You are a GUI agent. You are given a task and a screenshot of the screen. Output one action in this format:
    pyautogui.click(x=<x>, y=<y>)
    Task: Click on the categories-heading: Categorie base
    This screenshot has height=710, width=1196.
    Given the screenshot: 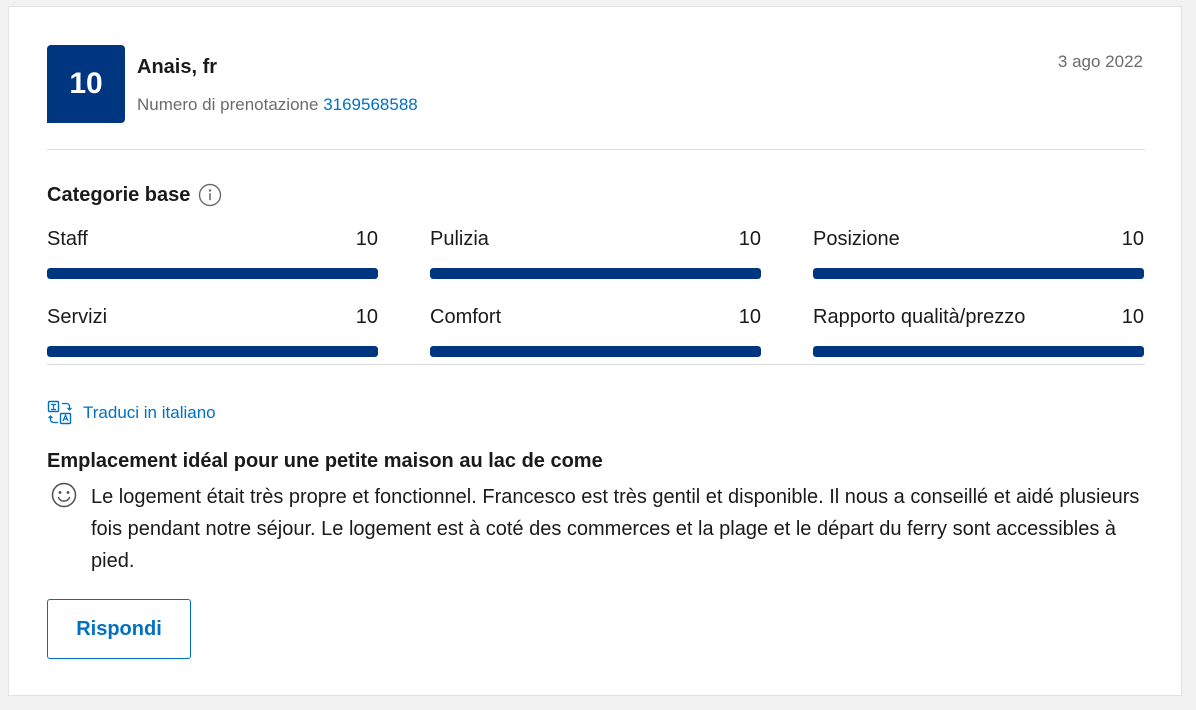 What is the action you would take?
    pyautogui.click(x=134, y=195)
    